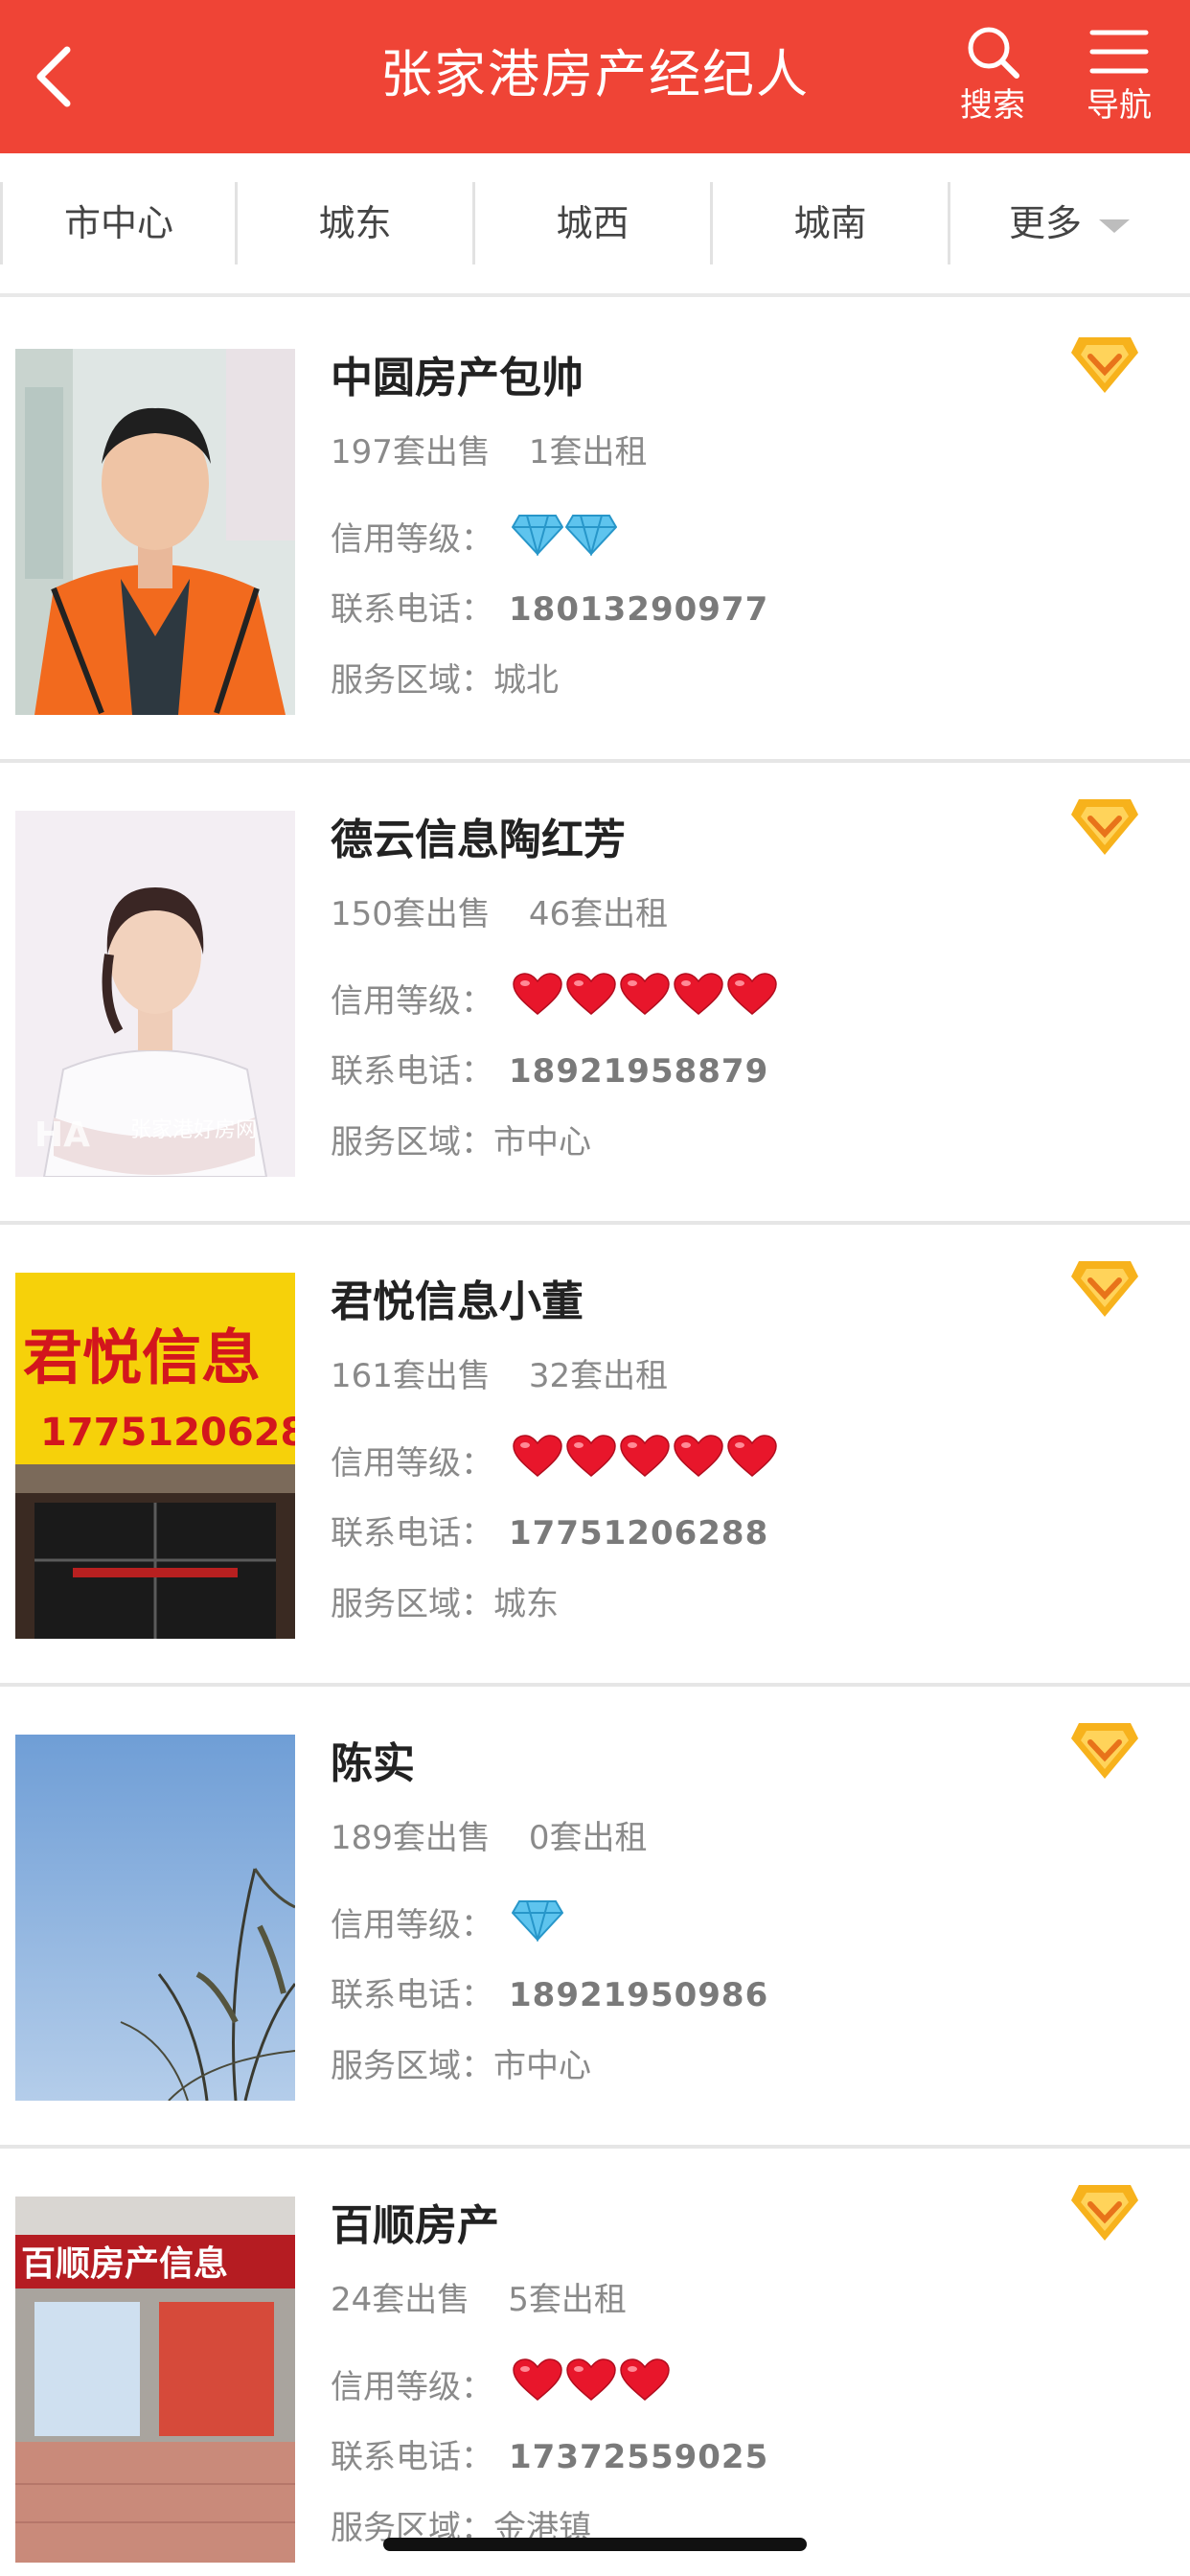 The height and width of the screenshot is (2576, 1190). I want to click on rent-count: 0套出租, so click(588, 1838).